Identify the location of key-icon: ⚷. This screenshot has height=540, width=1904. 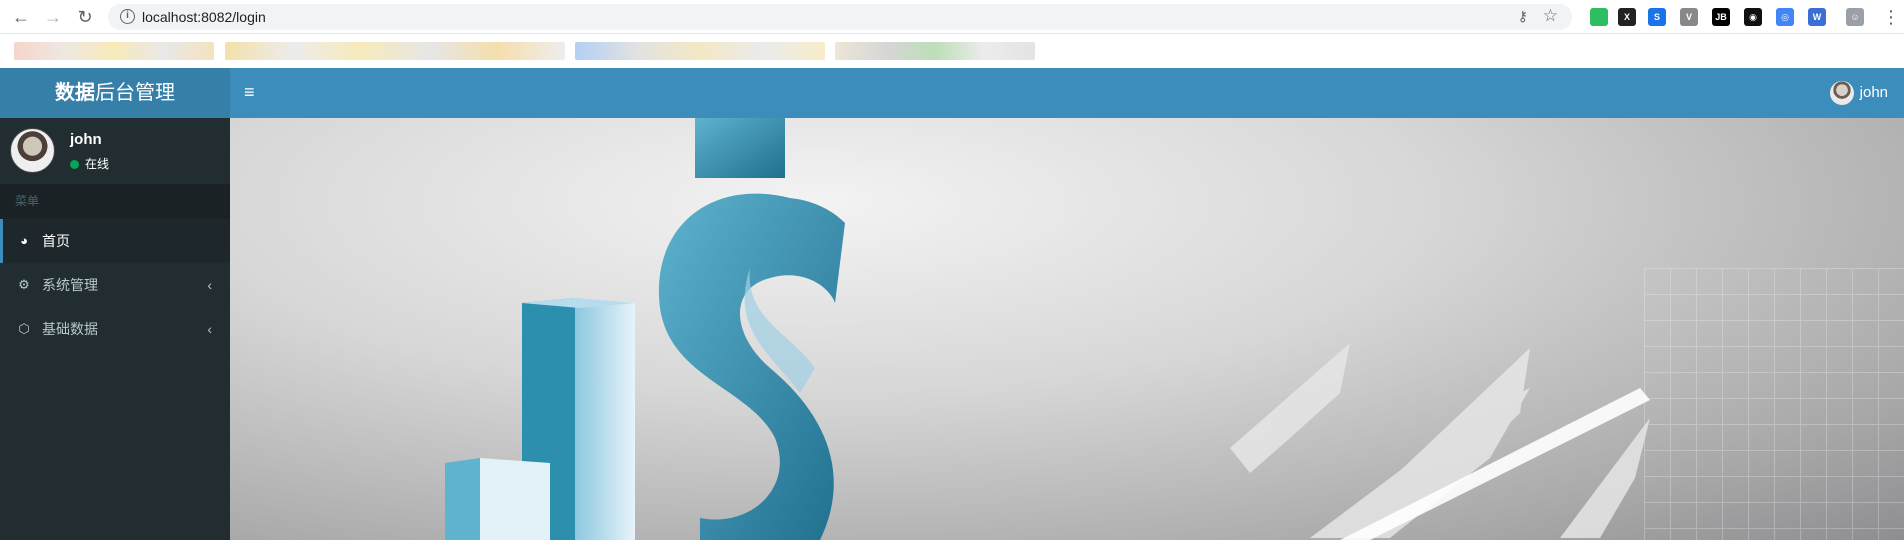
(1523, 16).